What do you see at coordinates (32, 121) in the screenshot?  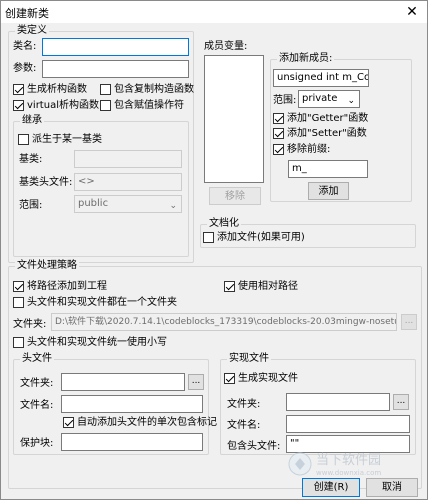 I see `inheritance-title: 继承` at bounding box center [32, 121].